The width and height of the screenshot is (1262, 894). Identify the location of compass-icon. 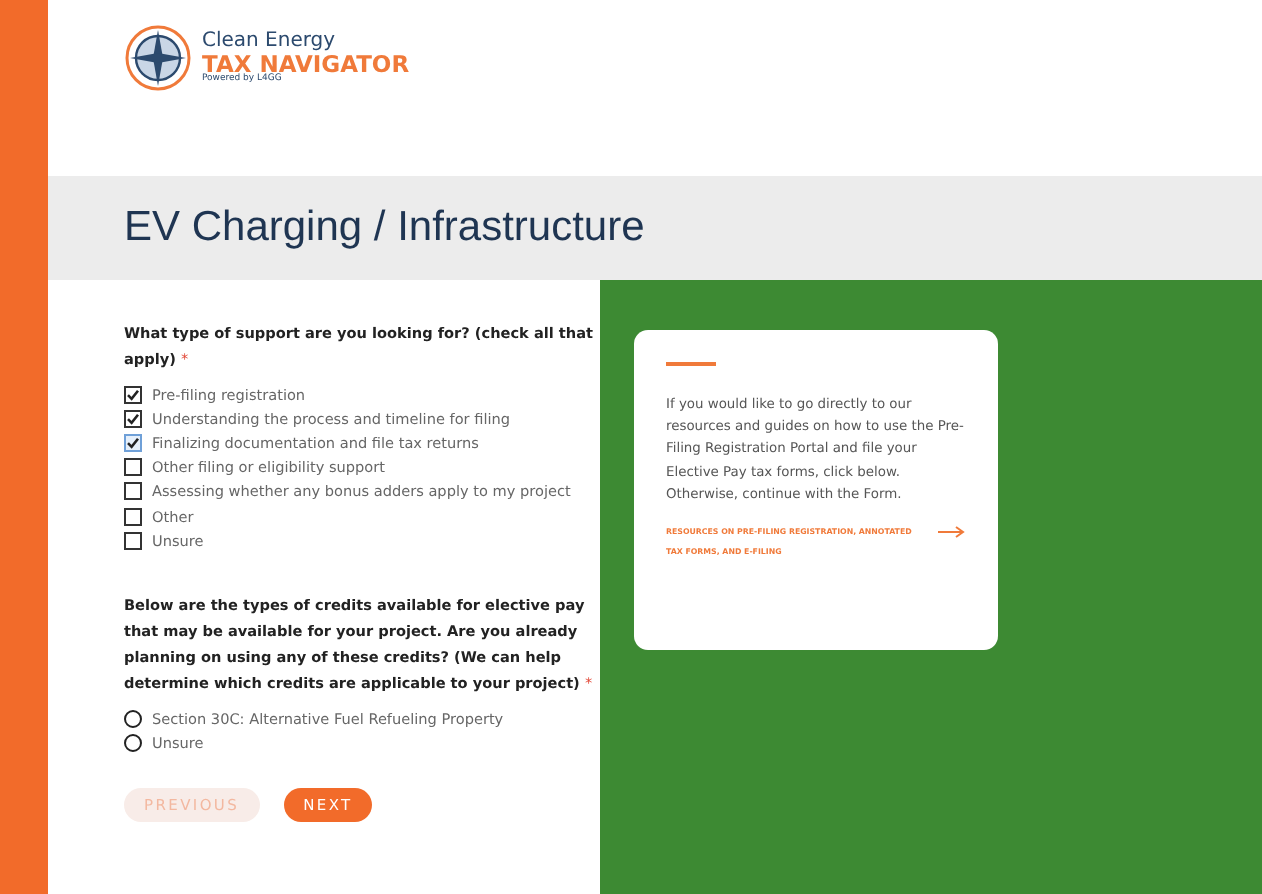
(158, 58).